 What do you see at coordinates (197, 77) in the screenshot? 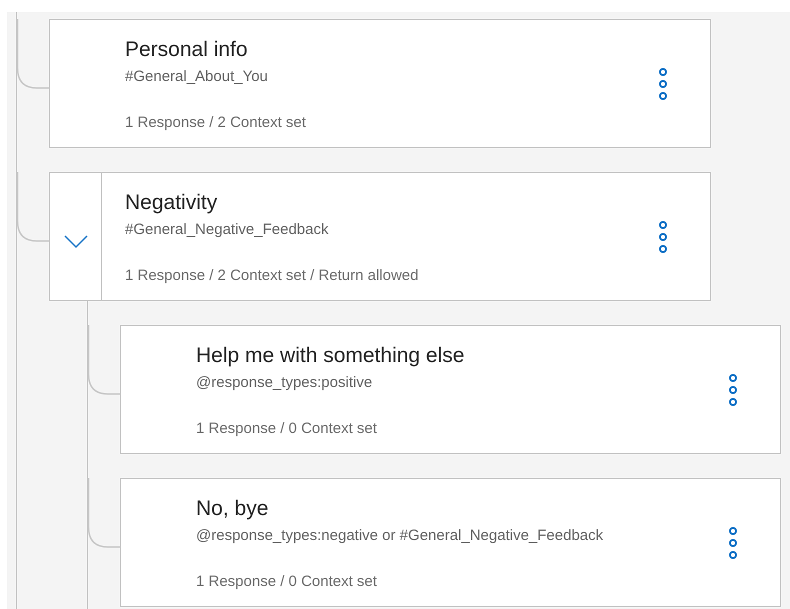
I see `node-condition: #General_About_You` at bounding box center [197, 77].